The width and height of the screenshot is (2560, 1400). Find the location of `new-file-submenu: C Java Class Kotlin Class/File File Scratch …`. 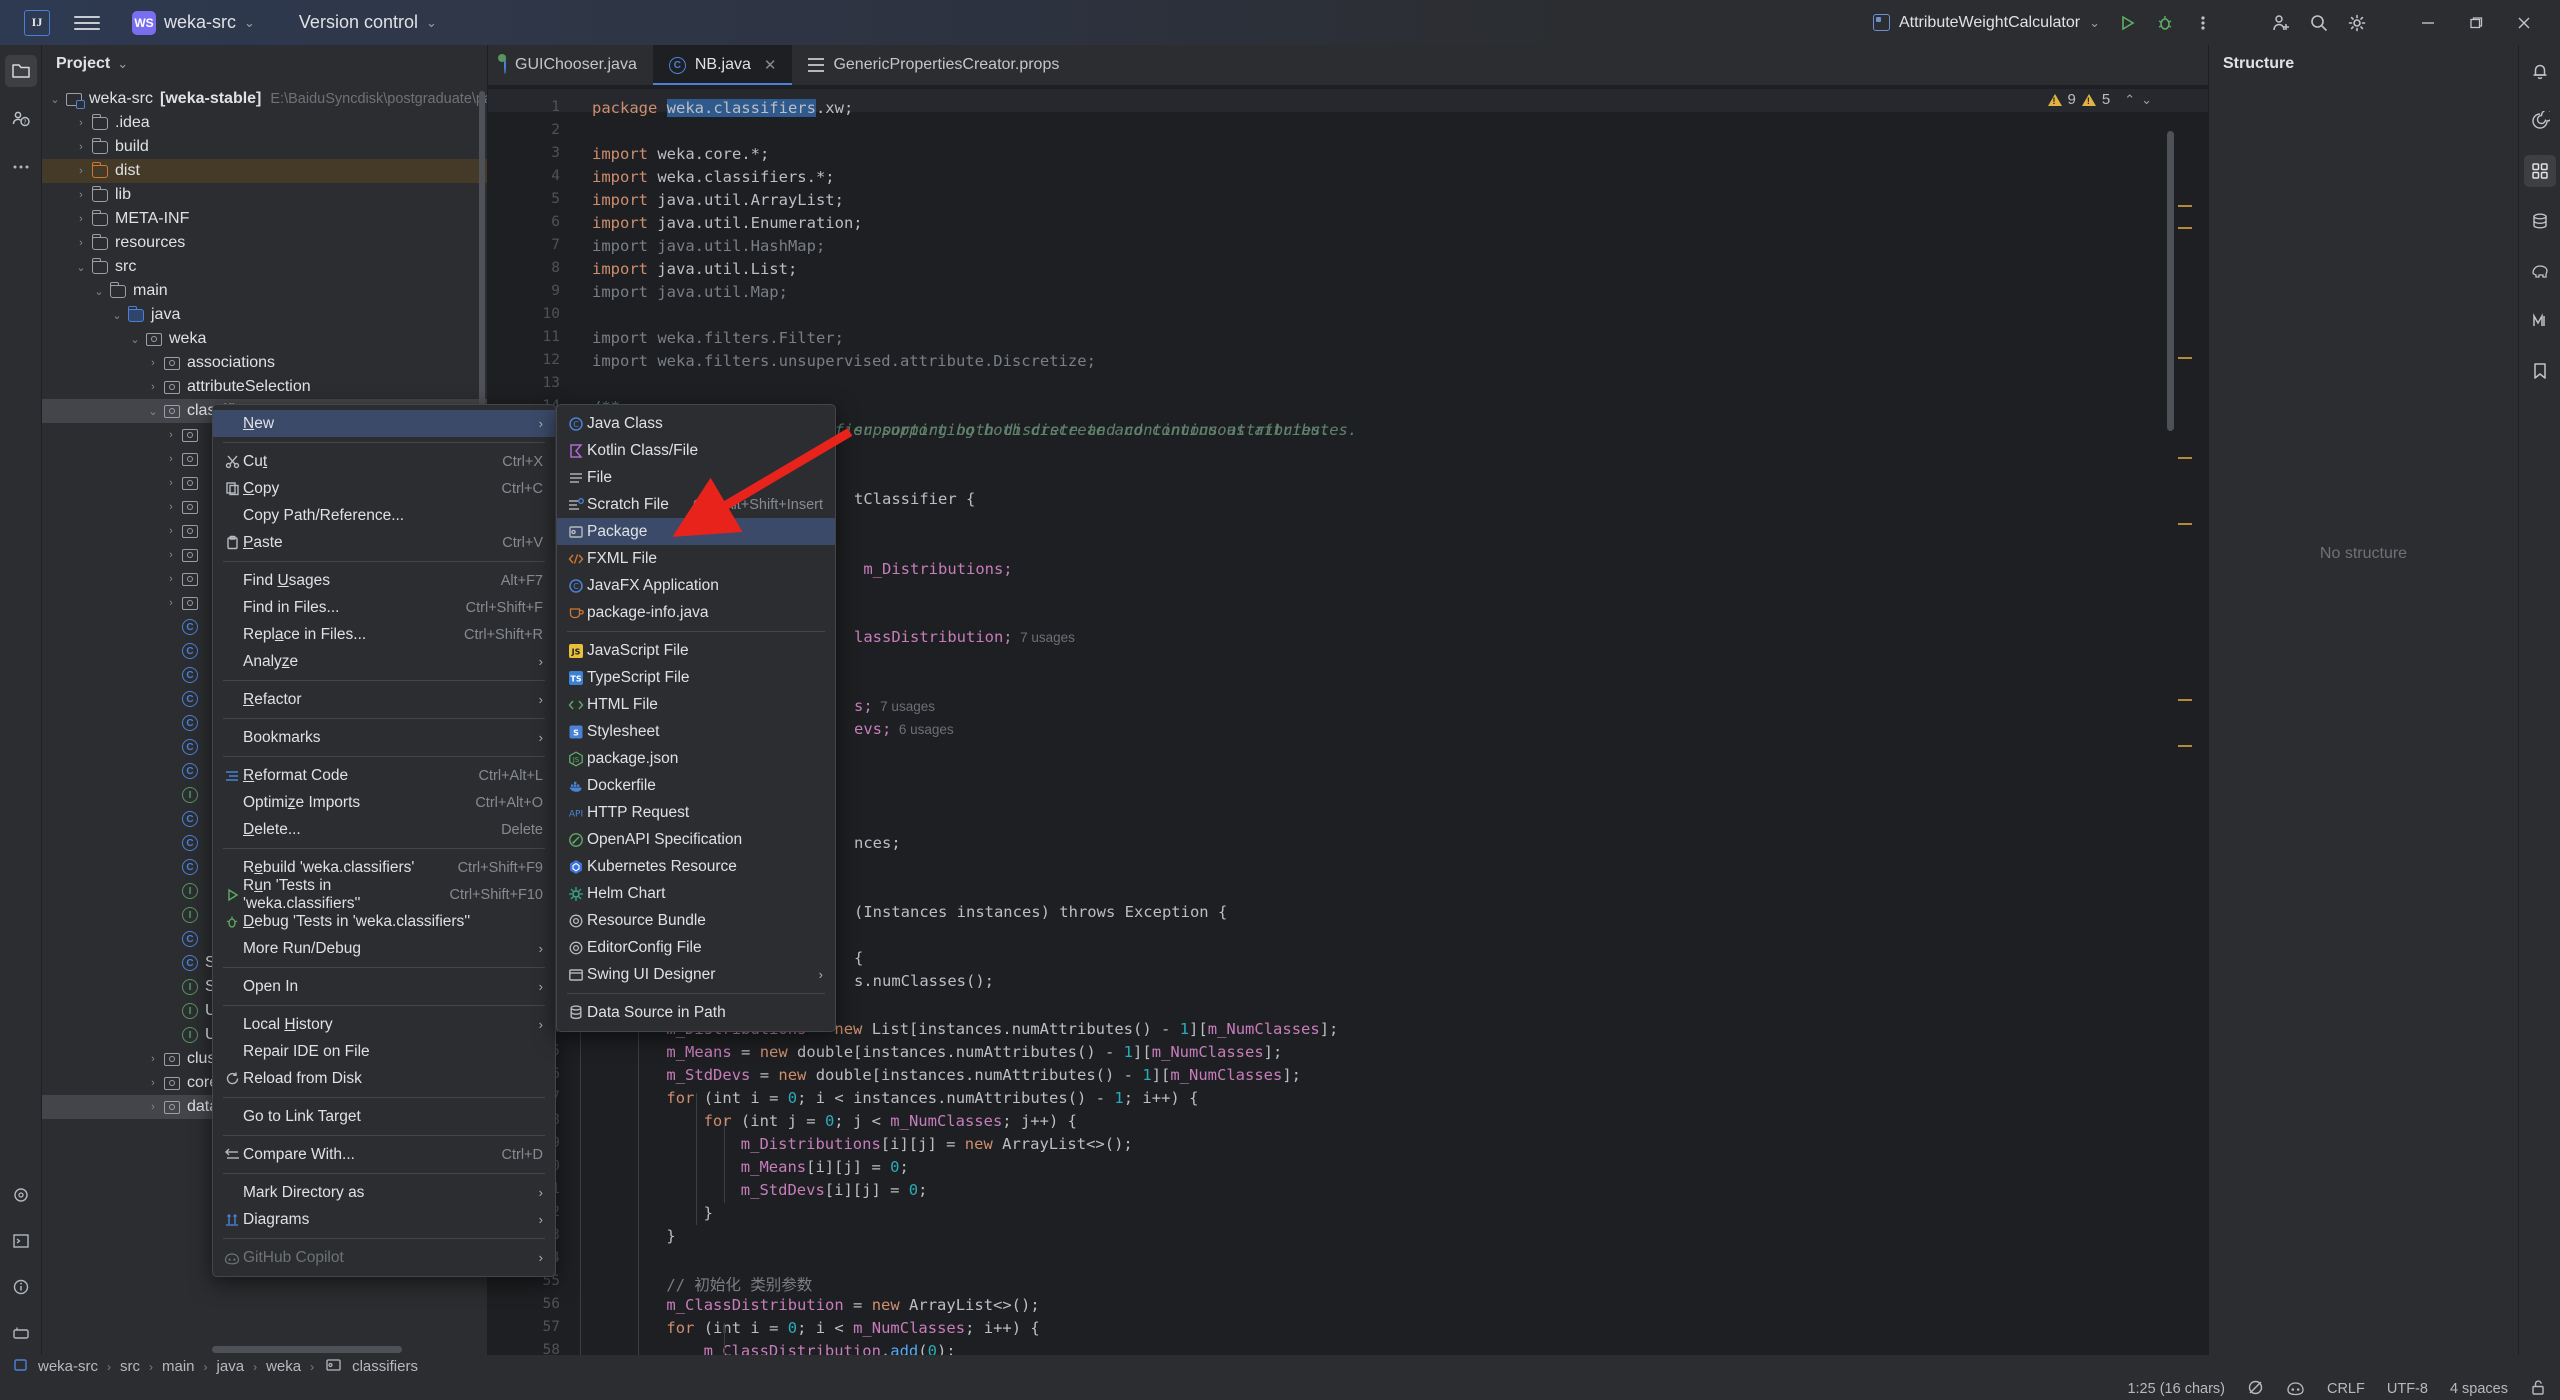

new-file-submenu: C Java Class Kotlin Class/File File Scratch … is located at coordinates (696, 718).